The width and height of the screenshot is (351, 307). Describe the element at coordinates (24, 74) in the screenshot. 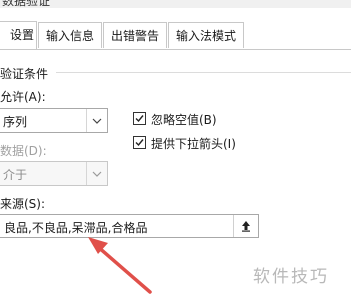

I see `validation-criteria-label: 验证条件` at that location.